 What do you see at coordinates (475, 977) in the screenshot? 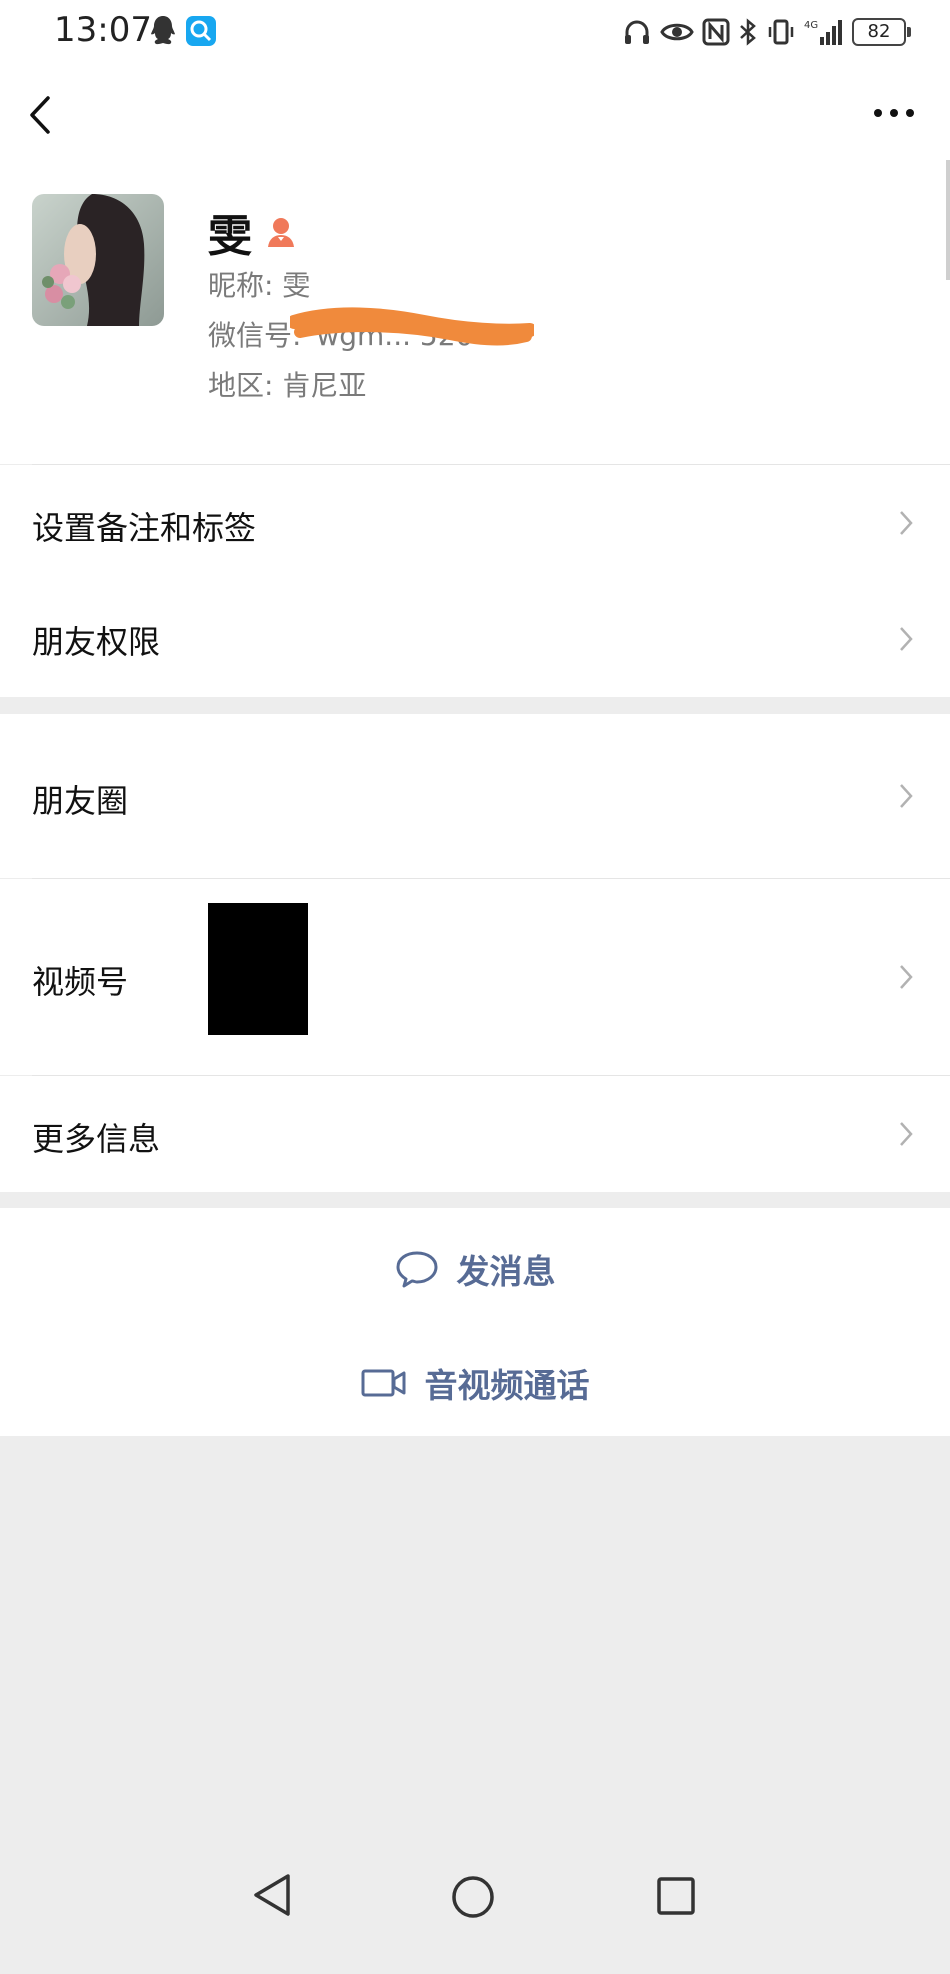
I see `menu-item-channels: 视频号` at bounding box center [475, 977].